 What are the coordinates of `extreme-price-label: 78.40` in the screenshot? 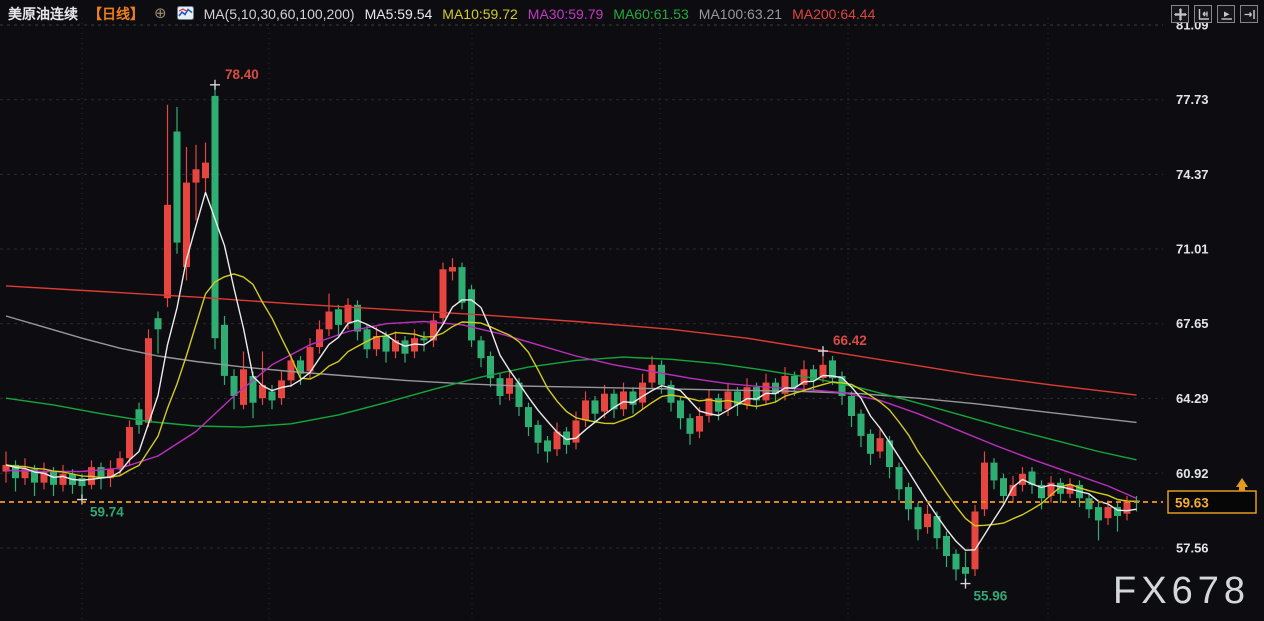 It's located at (242, 74).